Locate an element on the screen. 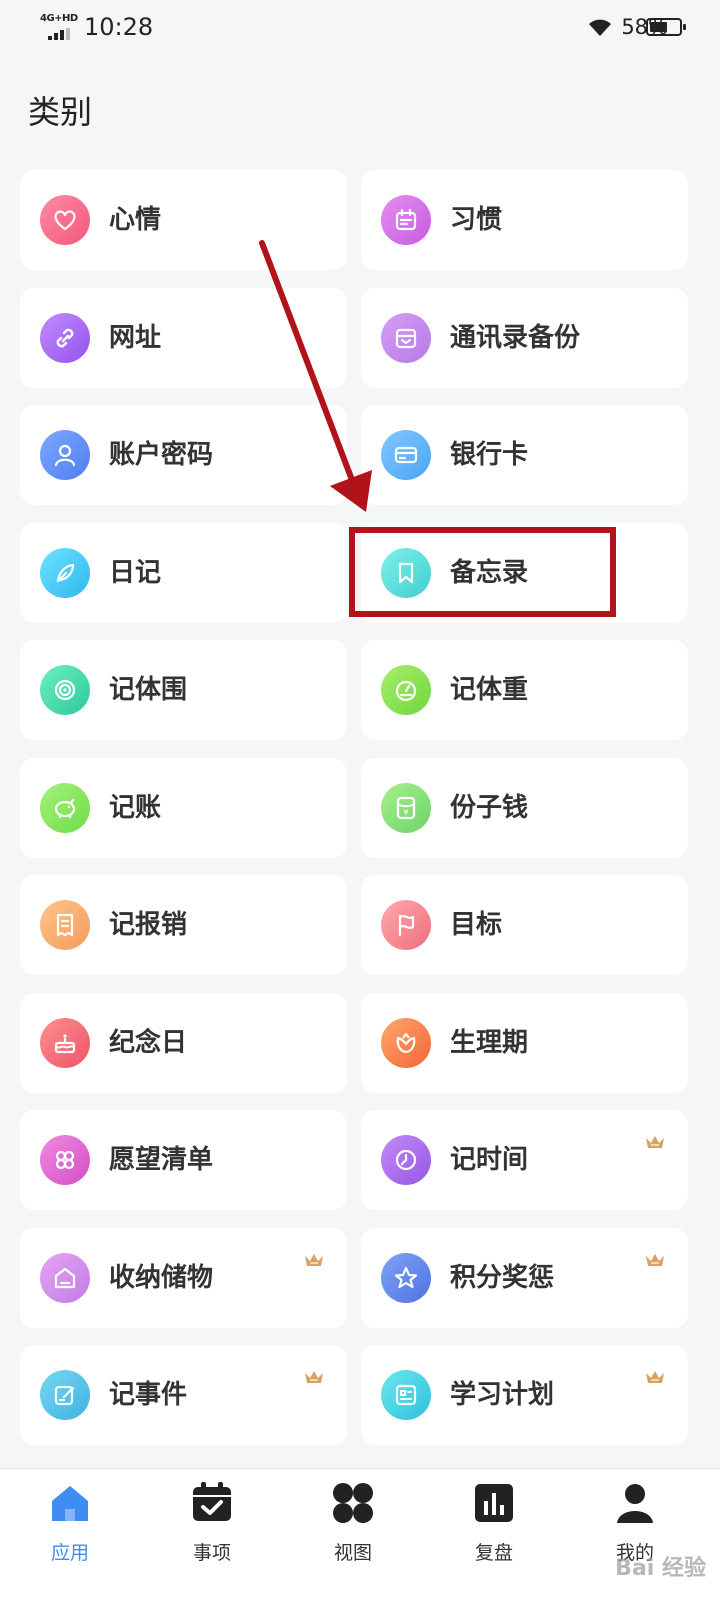 The height and width of the screenshot is (1601, 720). category-card-15: 生理期 is located at coordinates (524, 1042).